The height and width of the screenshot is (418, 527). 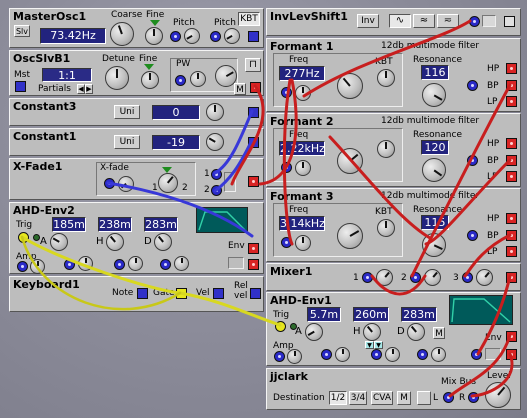 I want to click on destination-3-4-button: 3/4, so click(x=358, y=398).